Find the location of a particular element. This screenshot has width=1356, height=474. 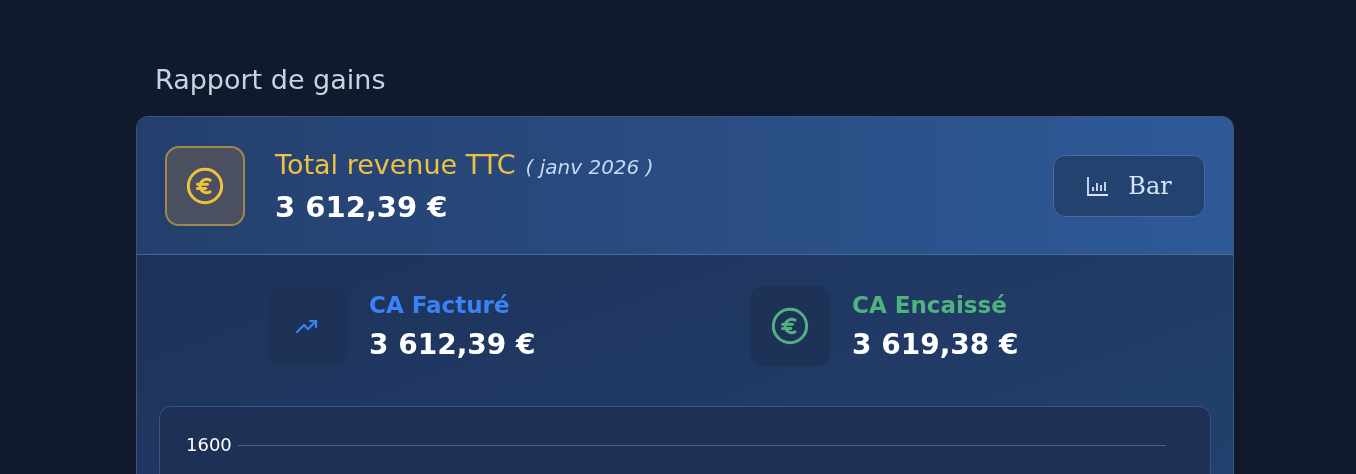

total-amount: 3 612,39 € is located at coordinates (362, 206).